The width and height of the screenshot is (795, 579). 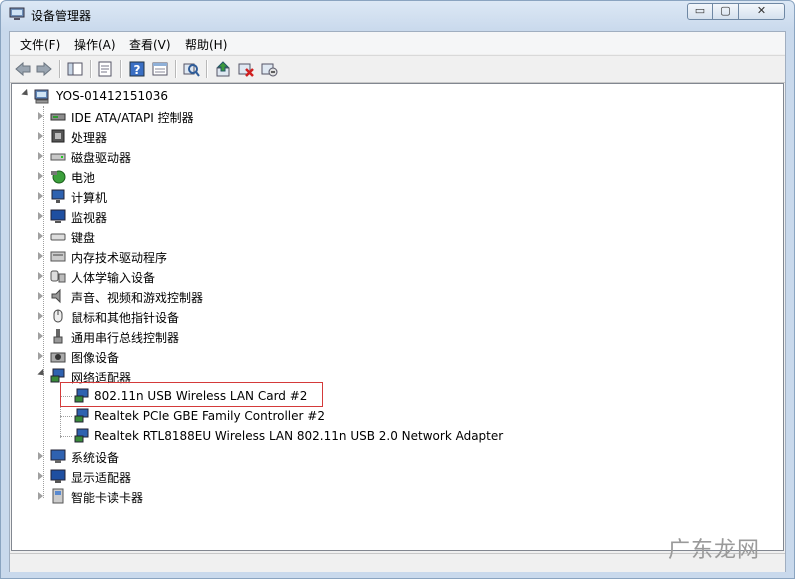 I want to click on back-arrow-icon, so click(x=23, y=69).